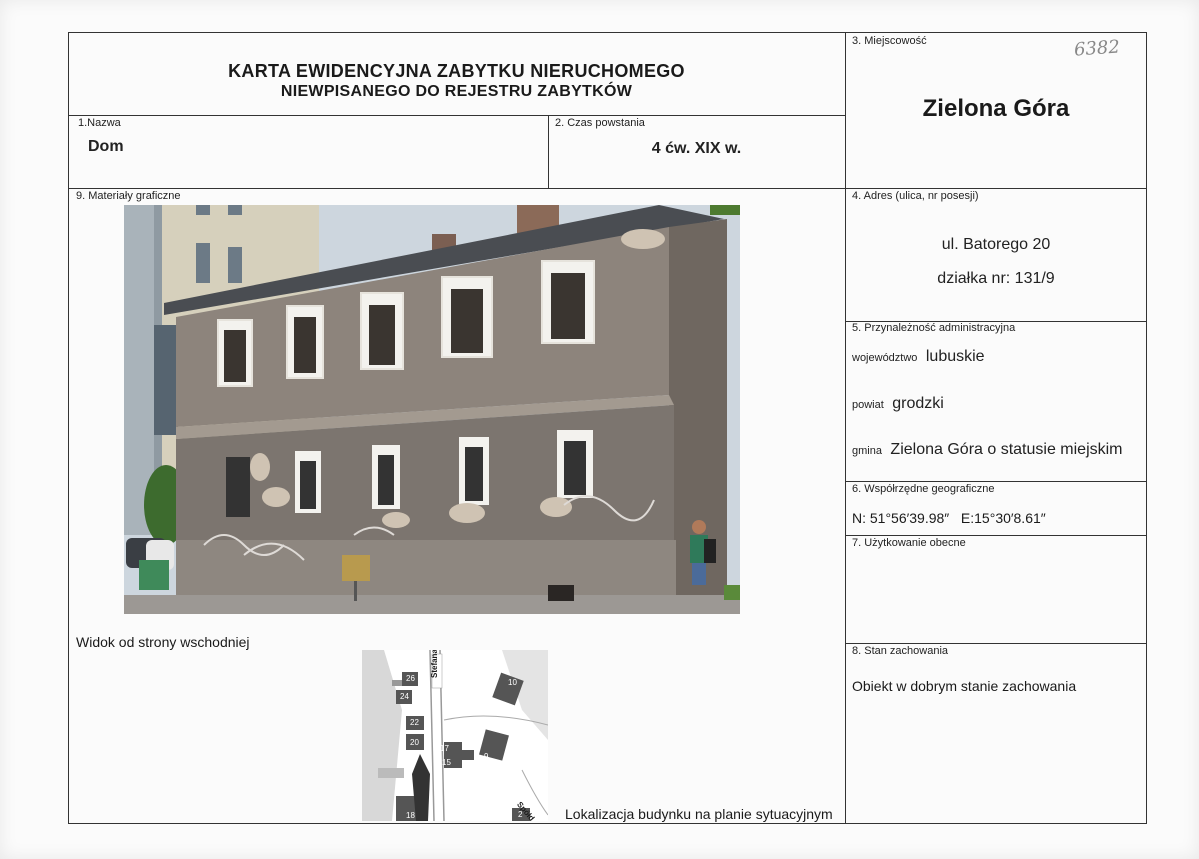  What do you see at coordinates (446, 762) in the screenshot?
I see `map-number-15: 15` at bounding box center [446, 762].